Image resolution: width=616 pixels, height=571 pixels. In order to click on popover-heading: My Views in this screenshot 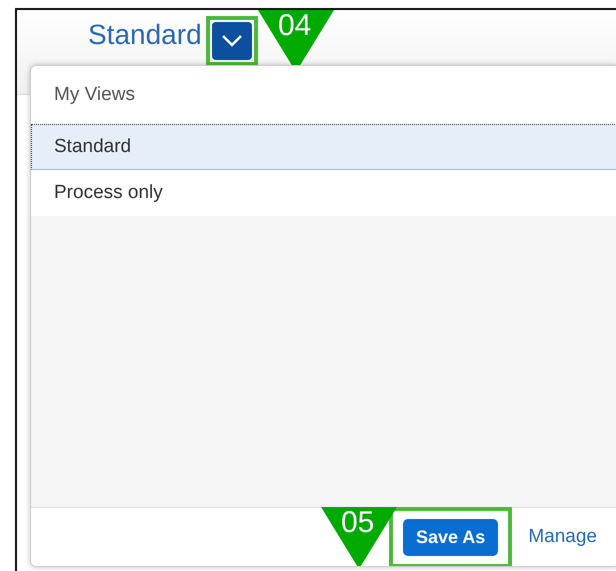, I will do `click(323, 95)`.